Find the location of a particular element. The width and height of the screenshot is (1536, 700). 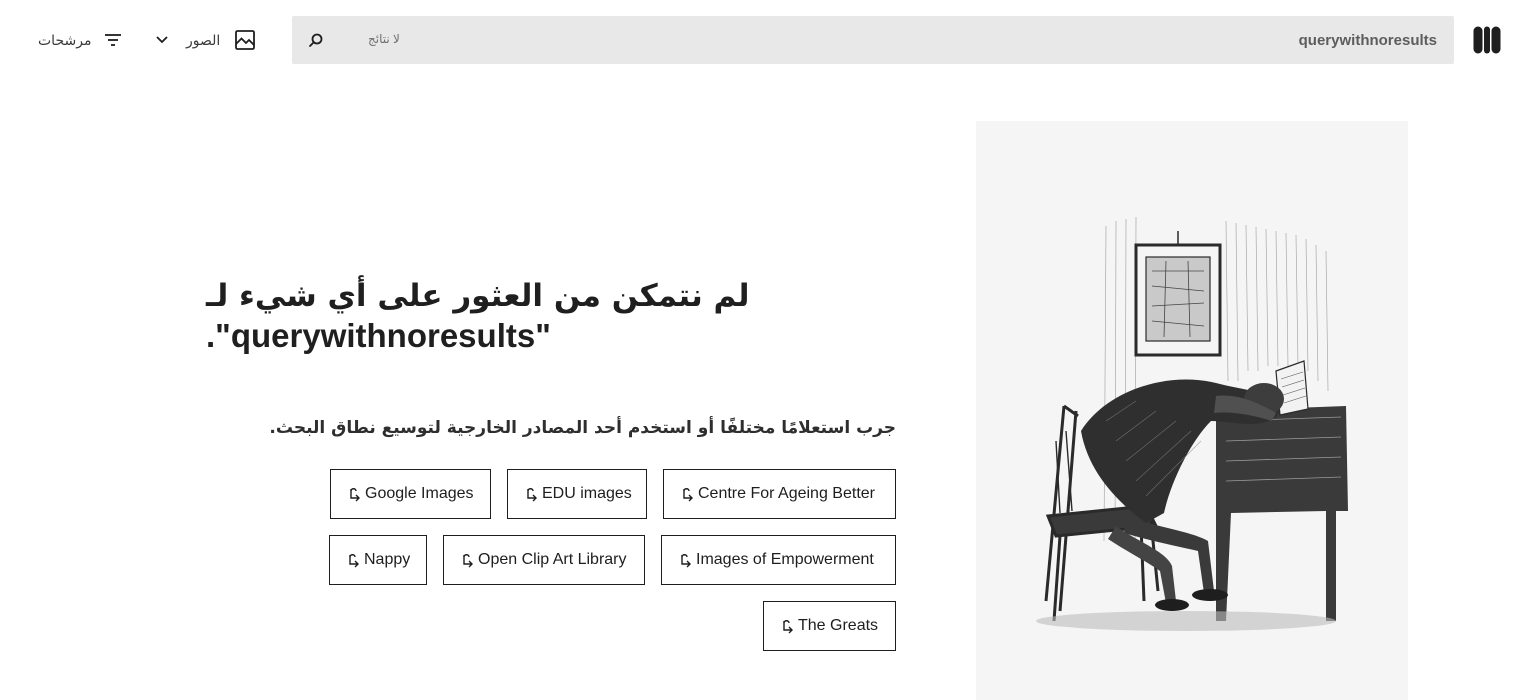

source-button-label: Google Images is located at coordinates (419, 493).